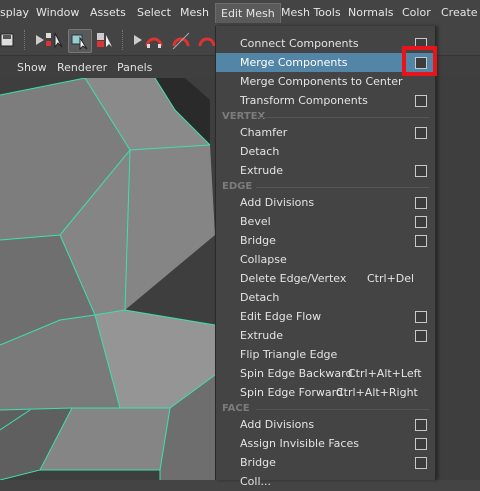 The width and height of the screenshot is (480, 491). Describe the element at coordinates (325, 202) in the screenshot. I see `menu-item-edge-add-divisions: Add Divisions` at that location.